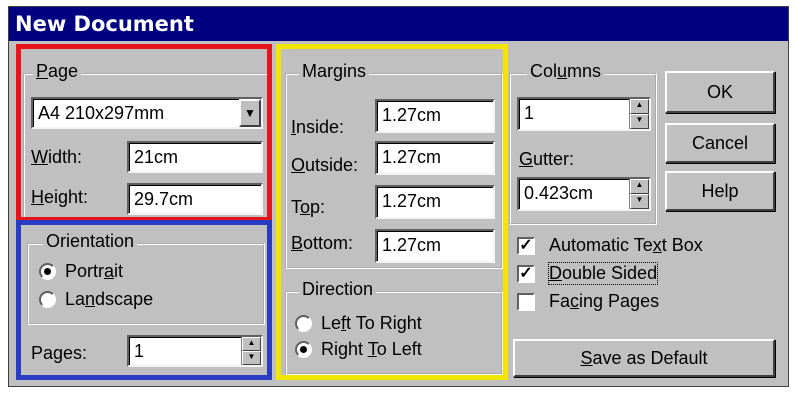 Image resolution: width=797 pixels, height=393 pixels. What do you see at coordinates (626, 245) in the screenshot?
I see `automatic-text-box-label: Automatic Text Box` at bounding box center [626, 245].